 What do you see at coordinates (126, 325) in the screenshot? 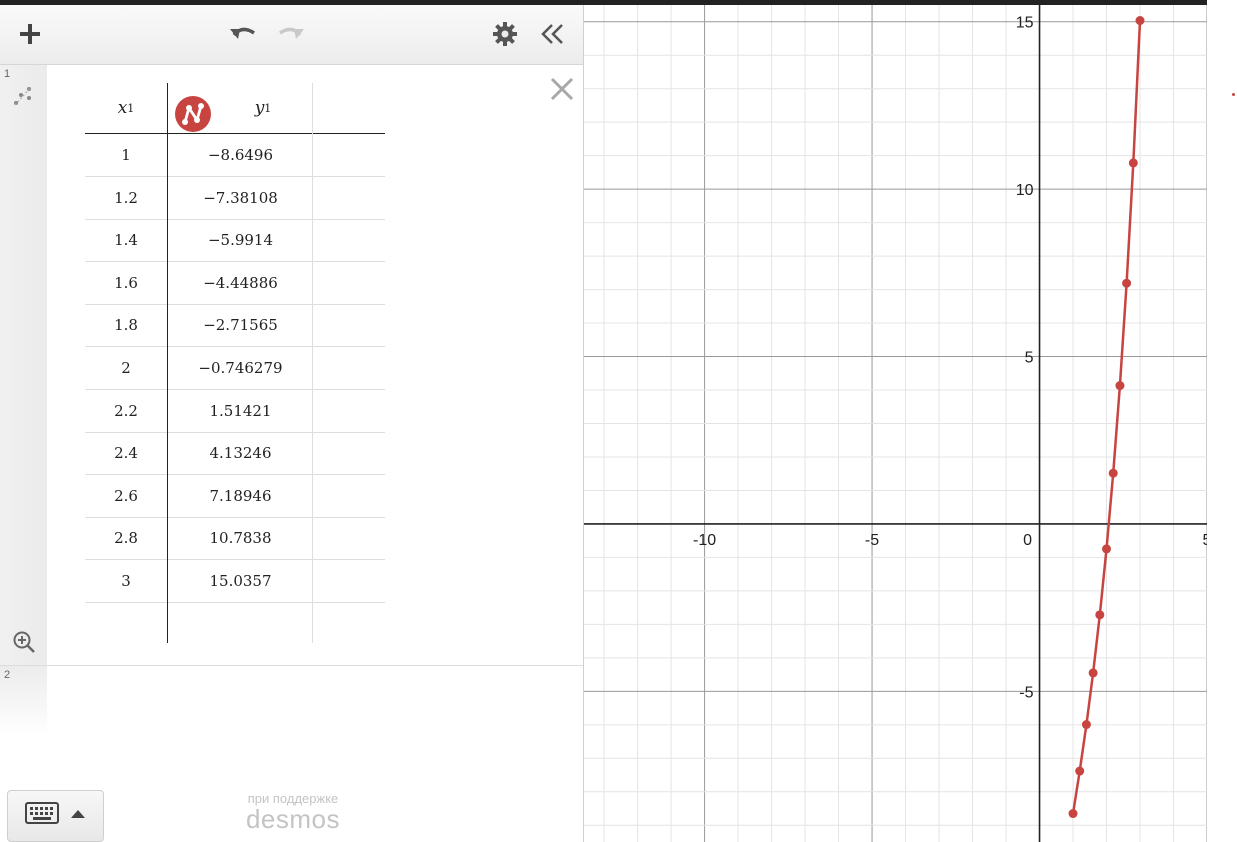
I see `table-cell-x: 1.8` at bounding box center [126, 325].